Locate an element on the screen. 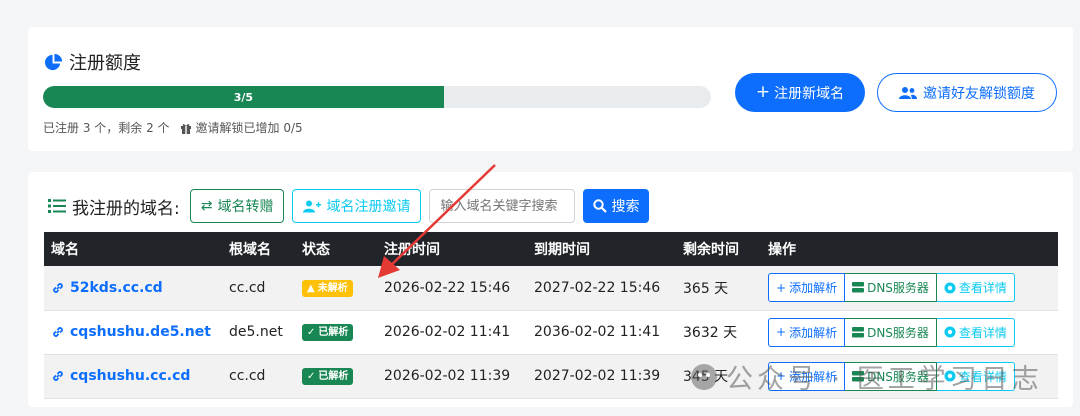 This screenshot has height=416, width=1080. user-plus-icon is located at coordinates (312, 206).